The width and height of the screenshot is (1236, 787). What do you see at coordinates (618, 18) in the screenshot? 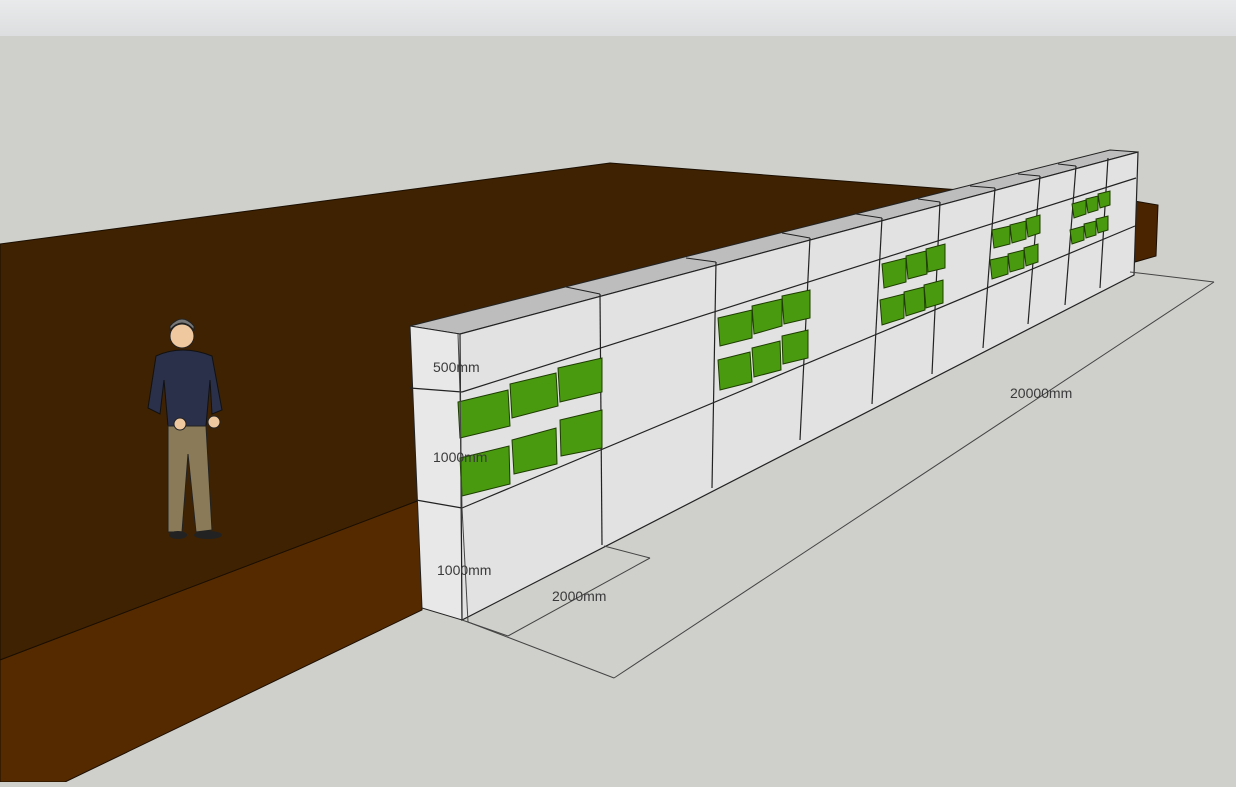
I see `toolbar-strip` at bounding box center [618, 18].